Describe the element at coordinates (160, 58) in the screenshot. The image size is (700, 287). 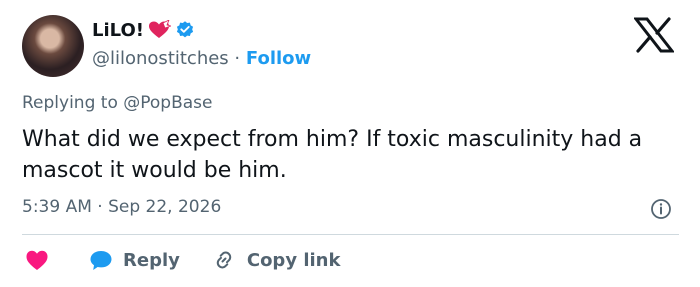
I see `user-handle: @lilonostitches` at that location.